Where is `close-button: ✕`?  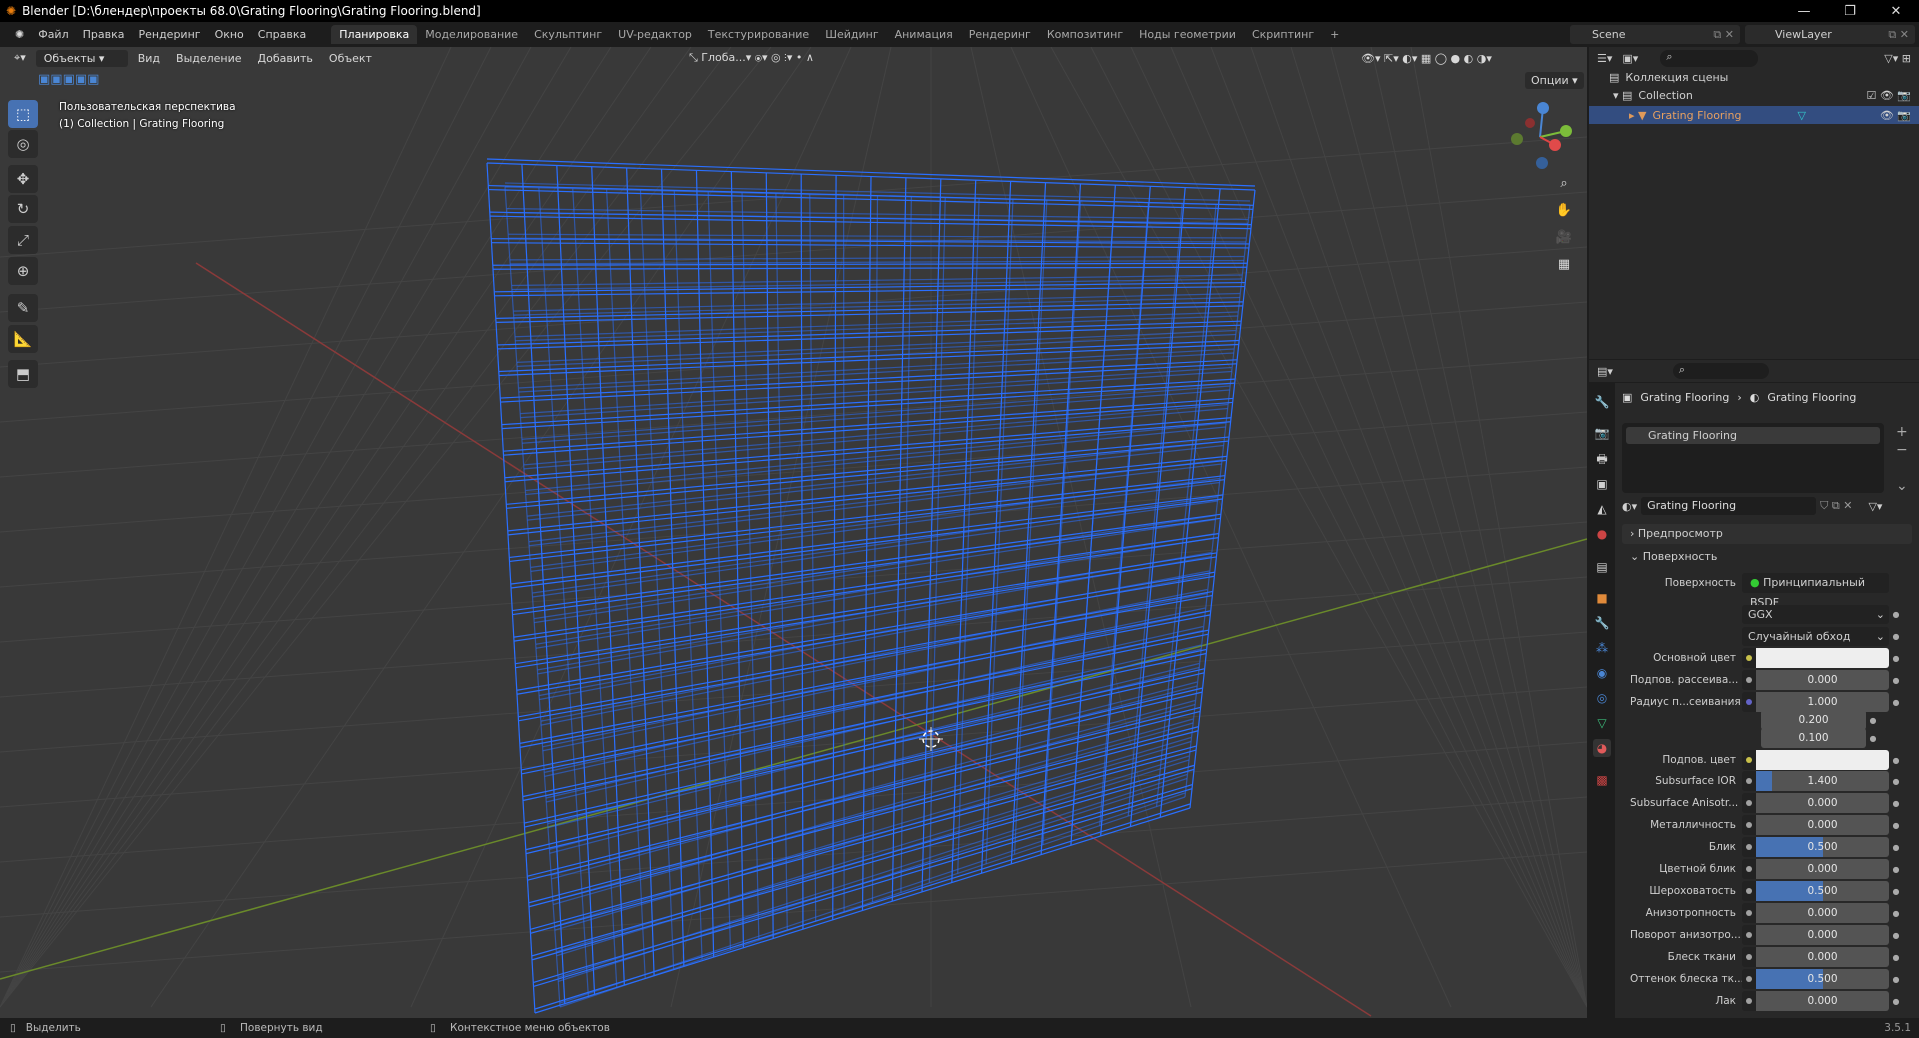 close-button: ✕ is located at coordinates (1896, 11).